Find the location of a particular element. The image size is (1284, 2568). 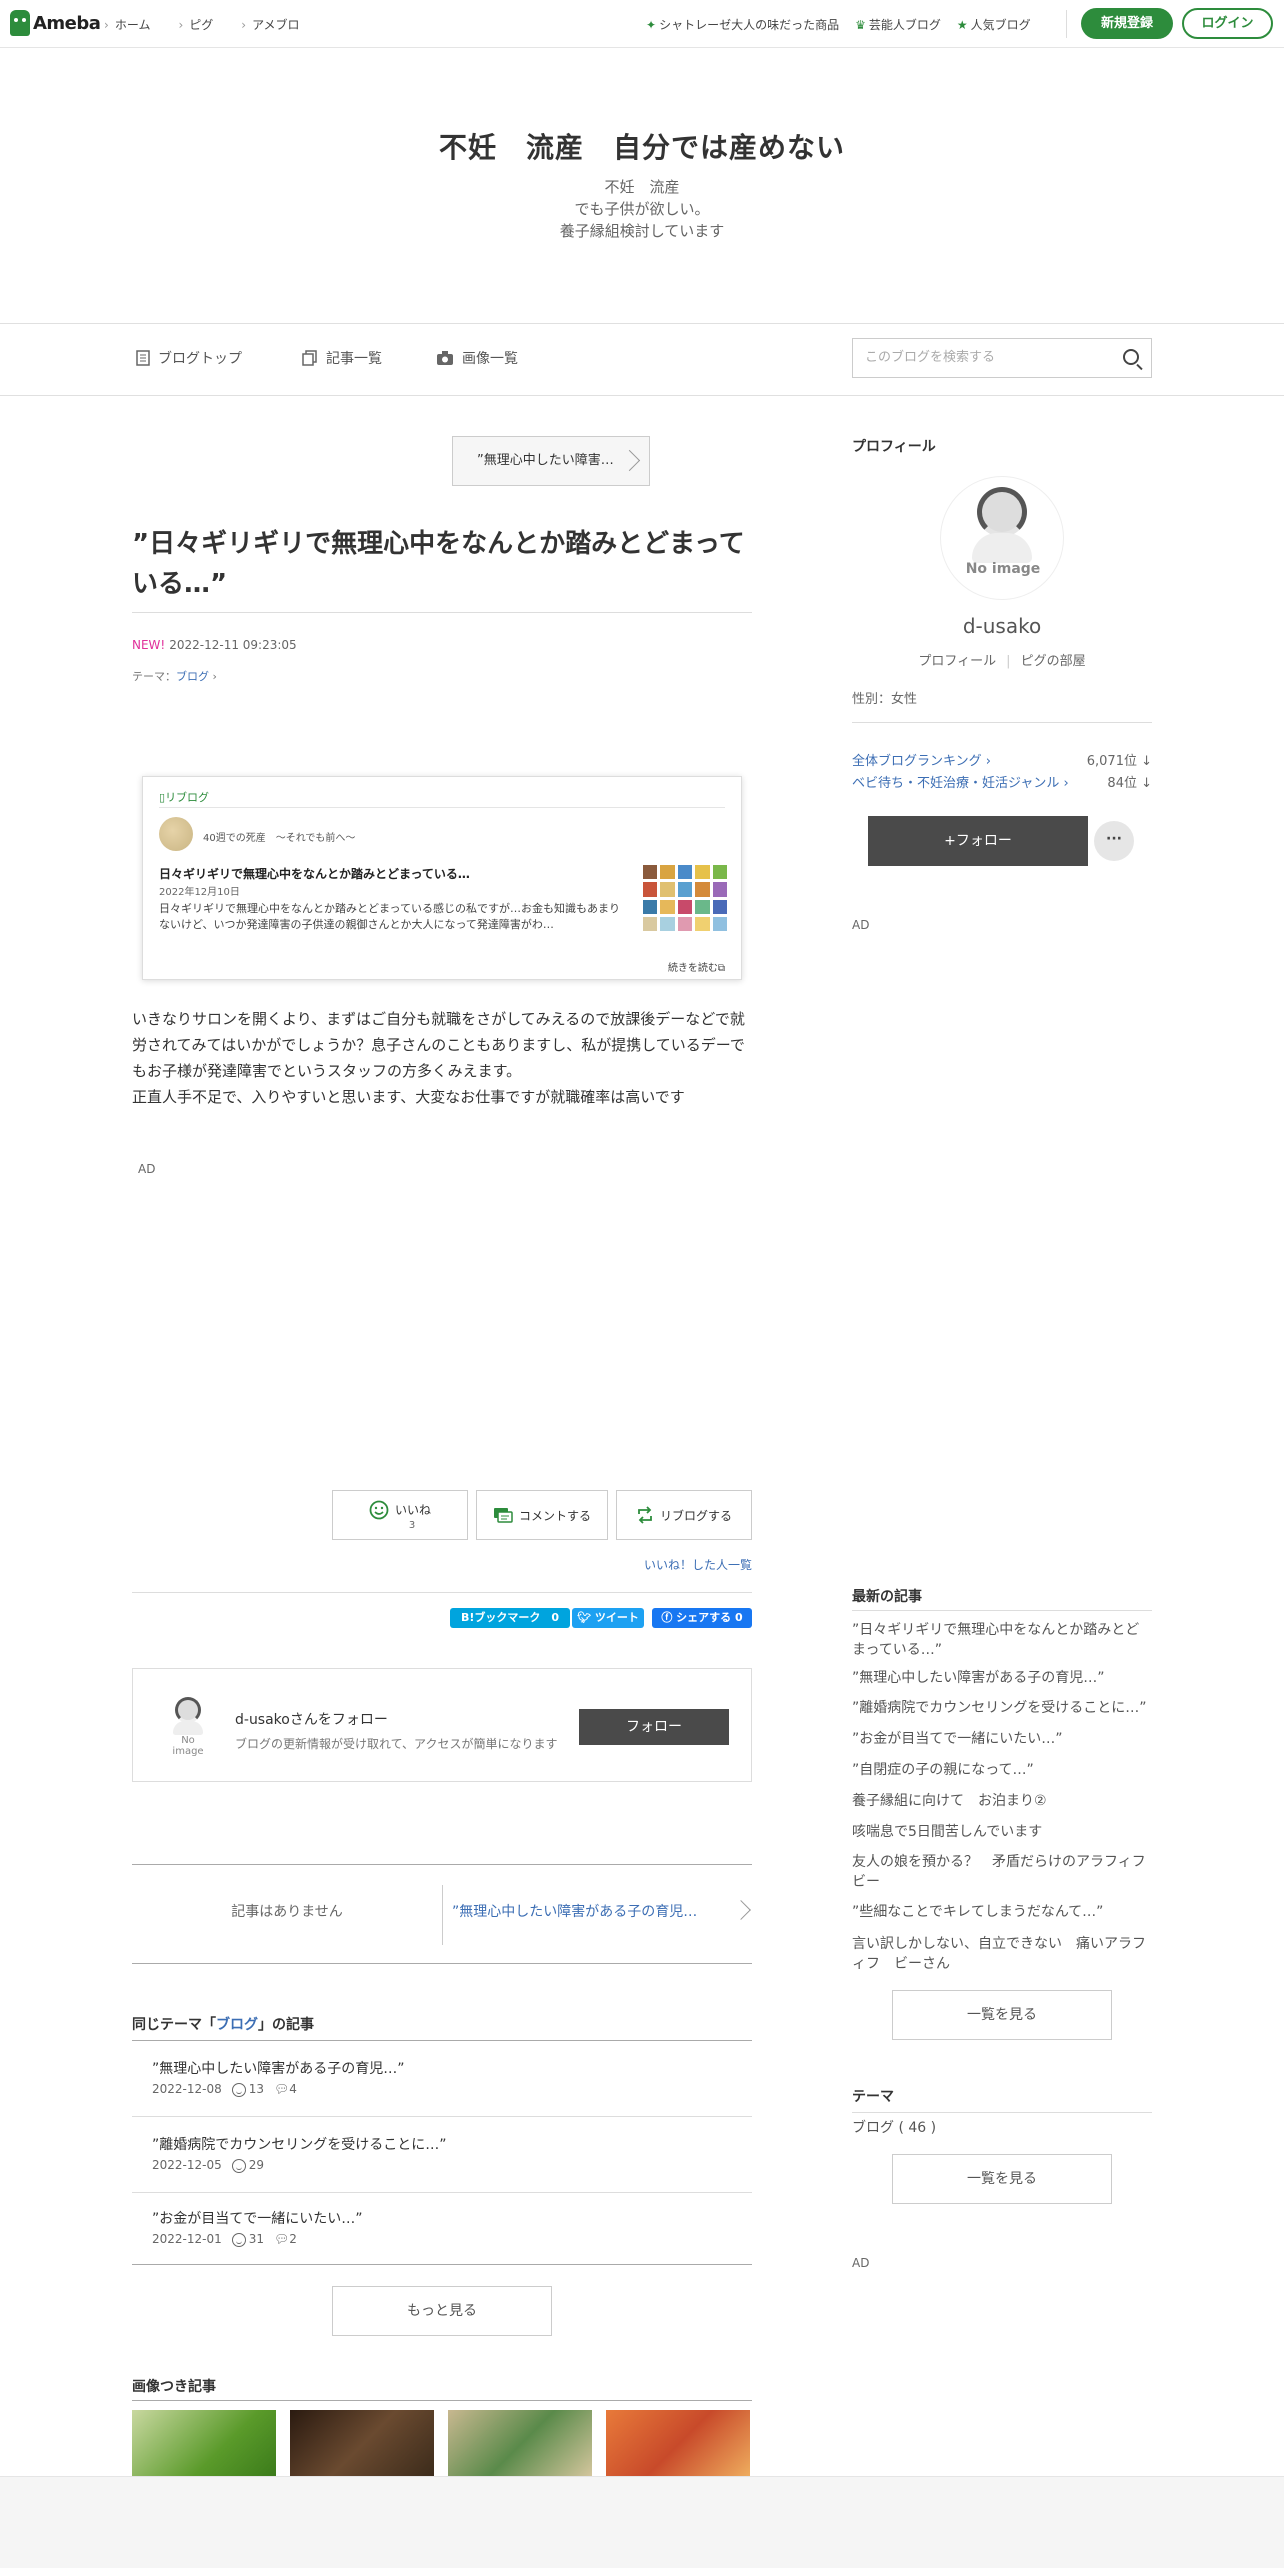

ameba-logo: Ameba is located at coordinates (55, 23).